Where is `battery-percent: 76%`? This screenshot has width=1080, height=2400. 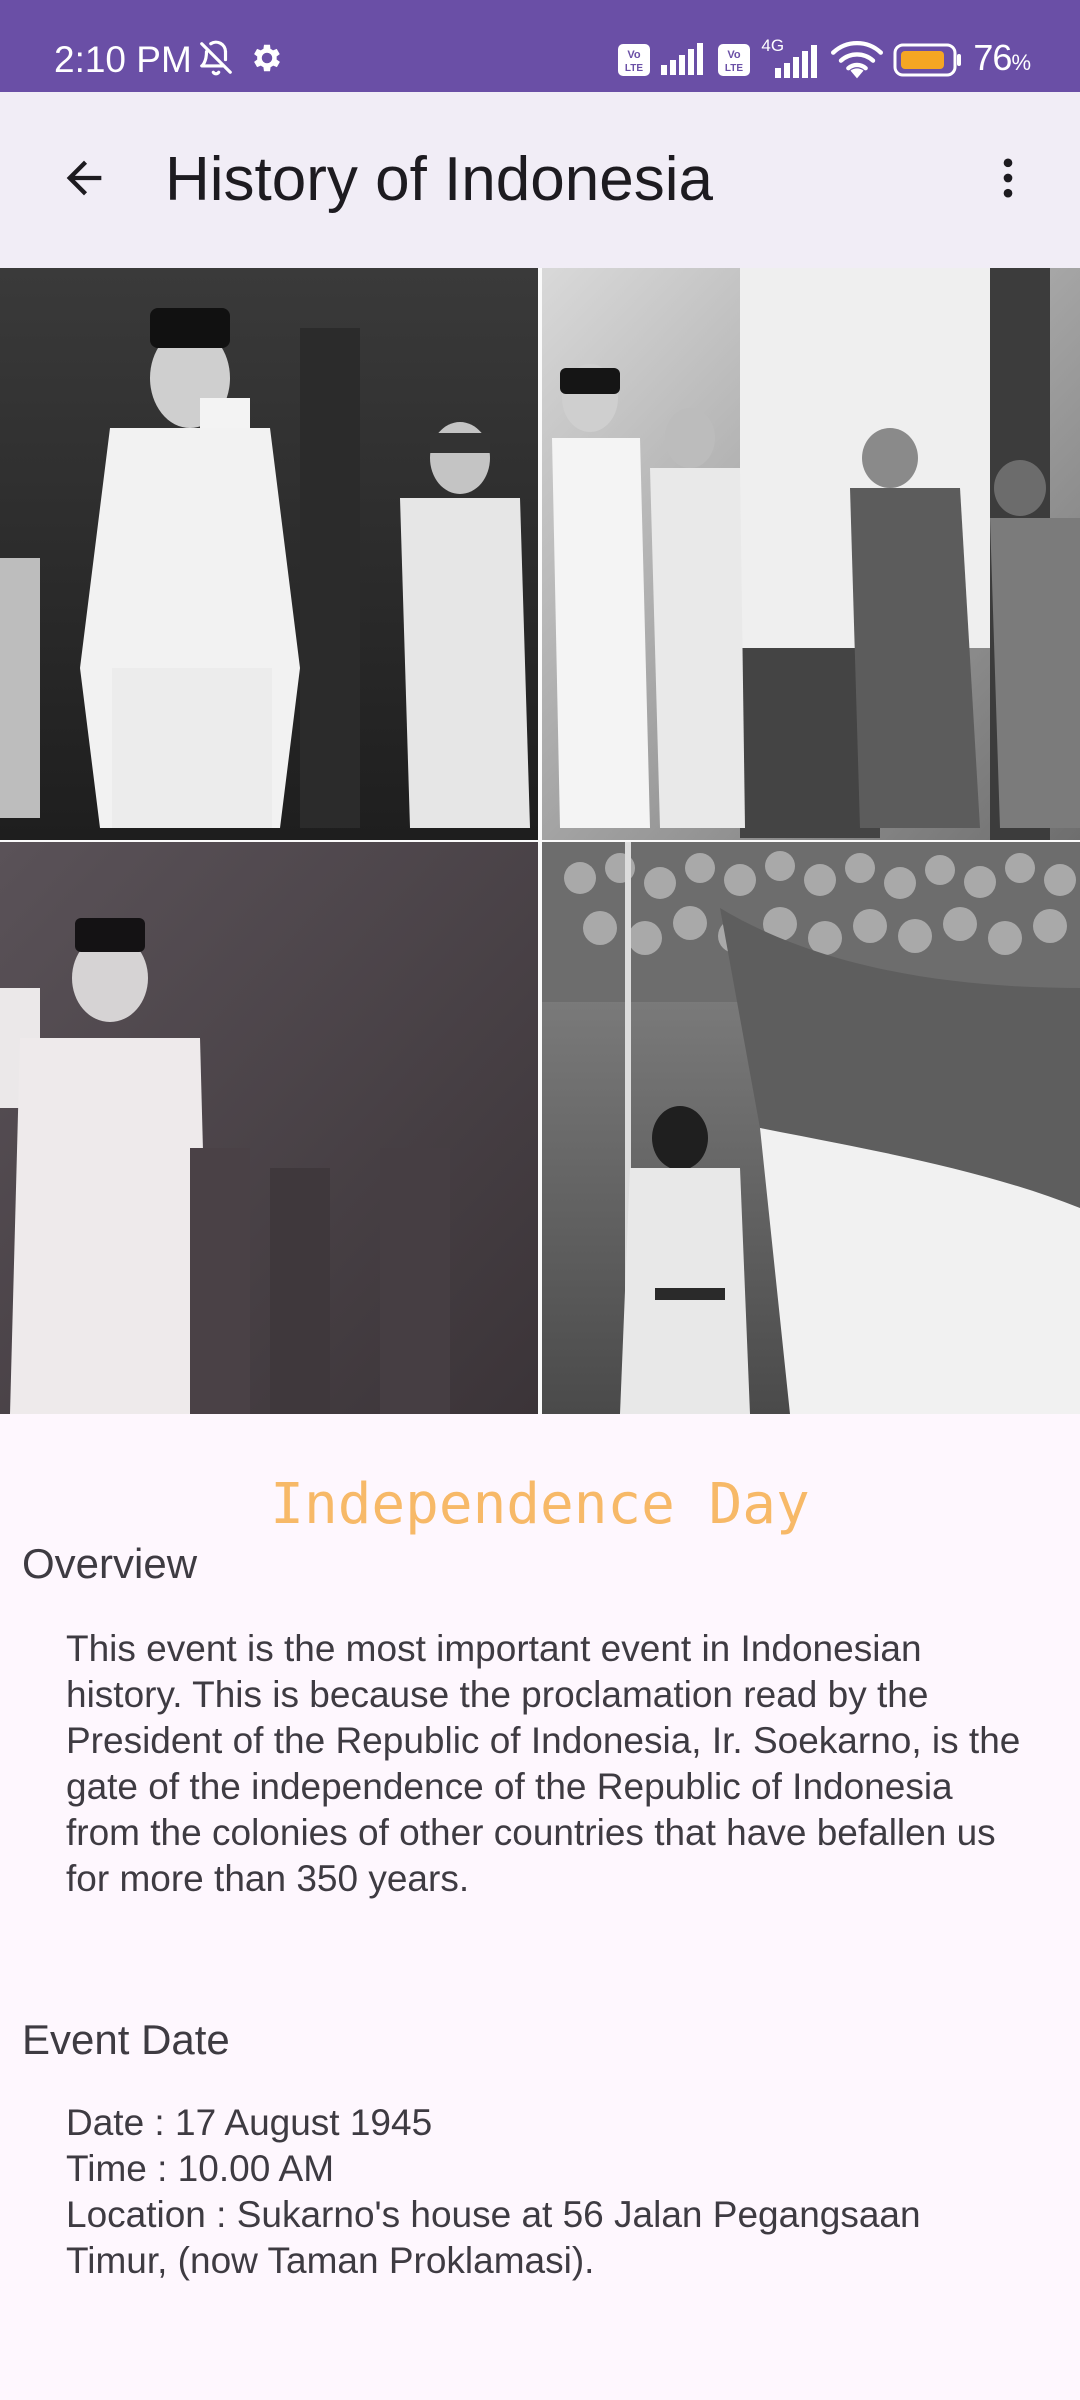 battery-percent: 76% is located at coordinates (1002, 60).